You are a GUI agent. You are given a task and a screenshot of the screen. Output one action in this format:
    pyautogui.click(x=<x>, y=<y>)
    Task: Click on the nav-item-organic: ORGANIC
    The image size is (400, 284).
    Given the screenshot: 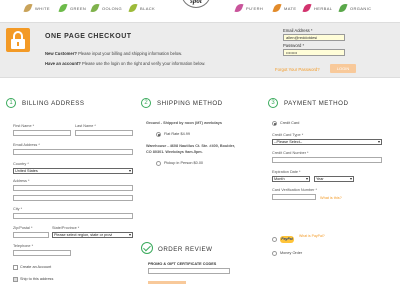 What is the action you would take?
    pyautogui.click(x=354, y=8)
    